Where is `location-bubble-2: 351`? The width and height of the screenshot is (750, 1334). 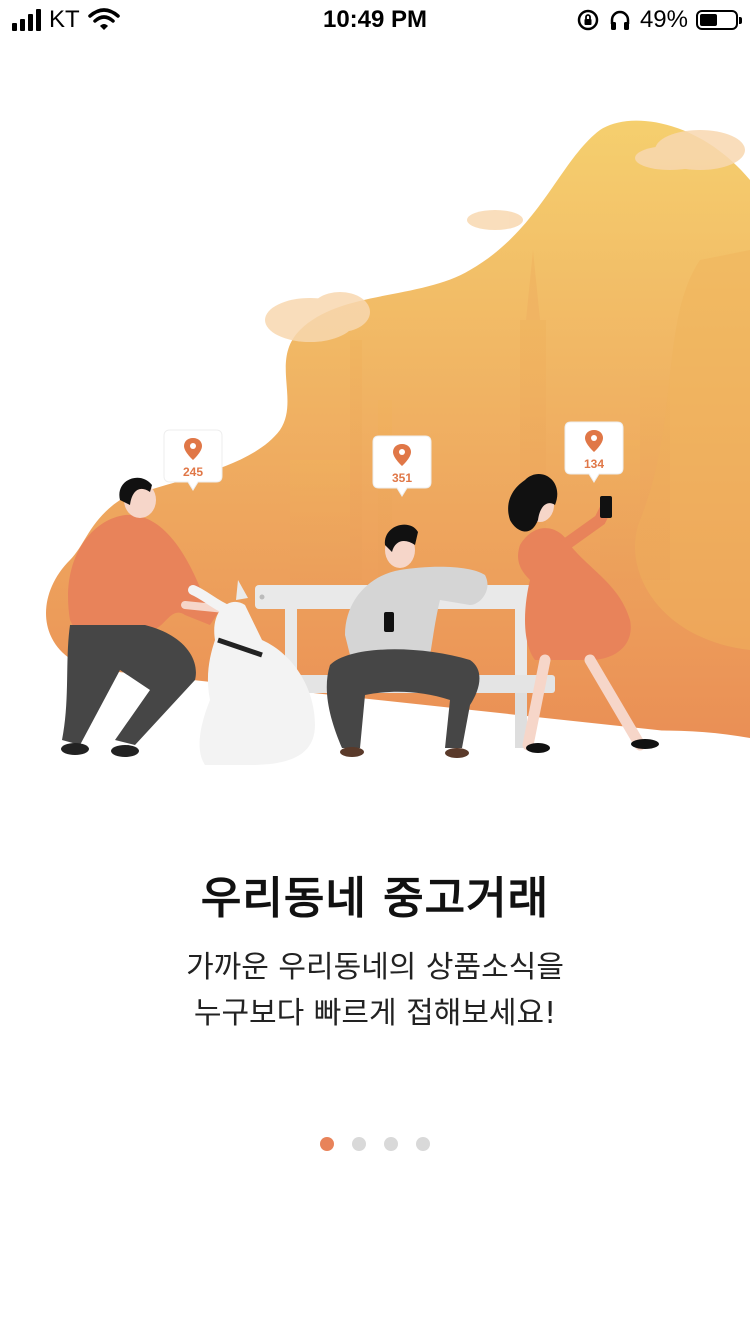 location-bubble-2: 351 is located at coordinates (402, 466).